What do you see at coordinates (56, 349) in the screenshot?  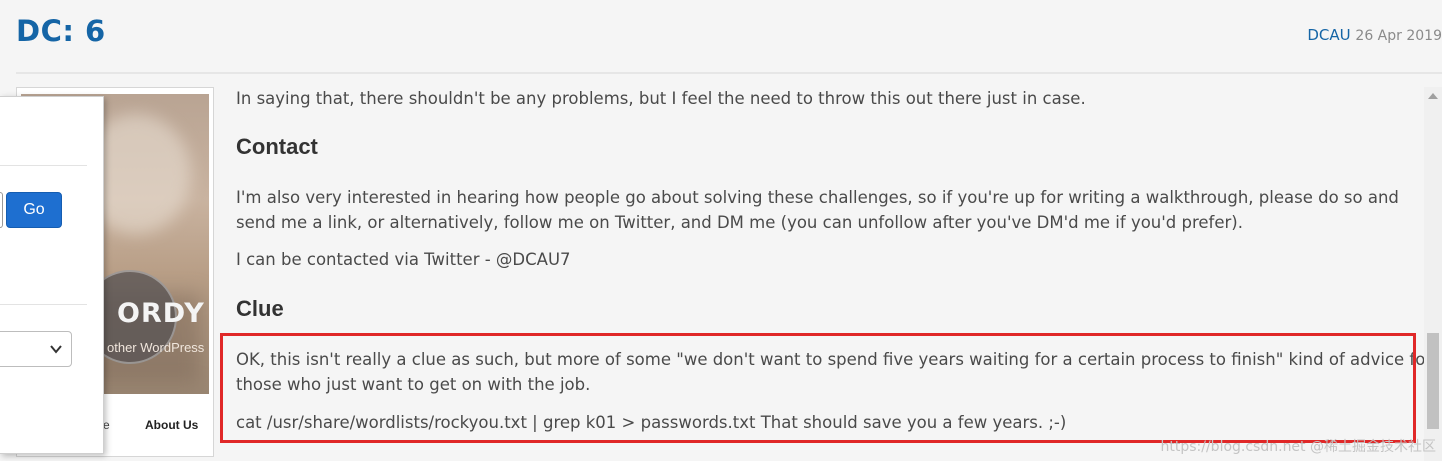 I see `chevron-down-icon` at bounding box center [56, 349].